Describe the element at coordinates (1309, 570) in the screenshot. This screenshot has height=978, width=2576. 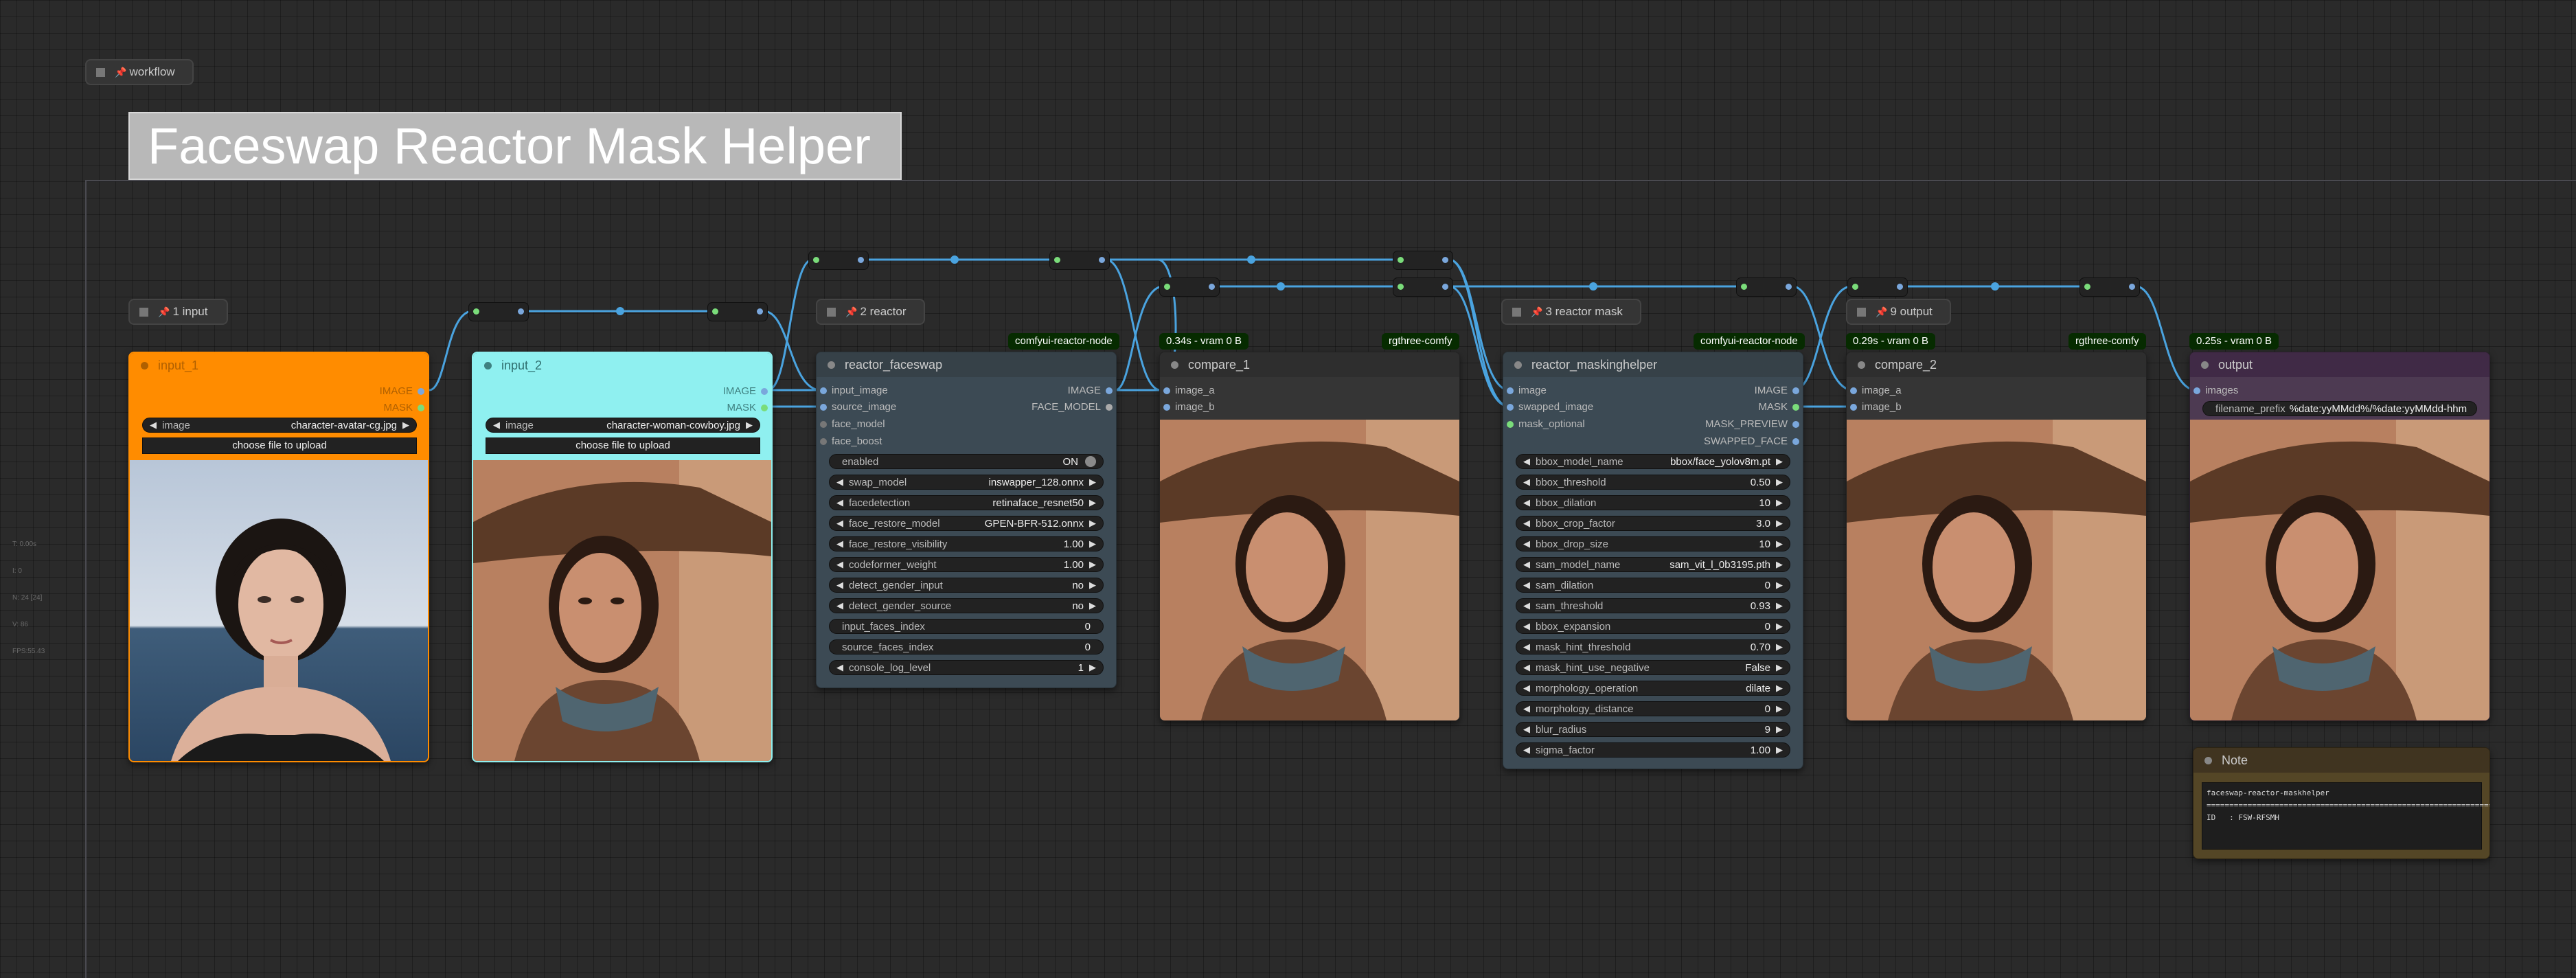
I see `compare-image-preview` at that location.